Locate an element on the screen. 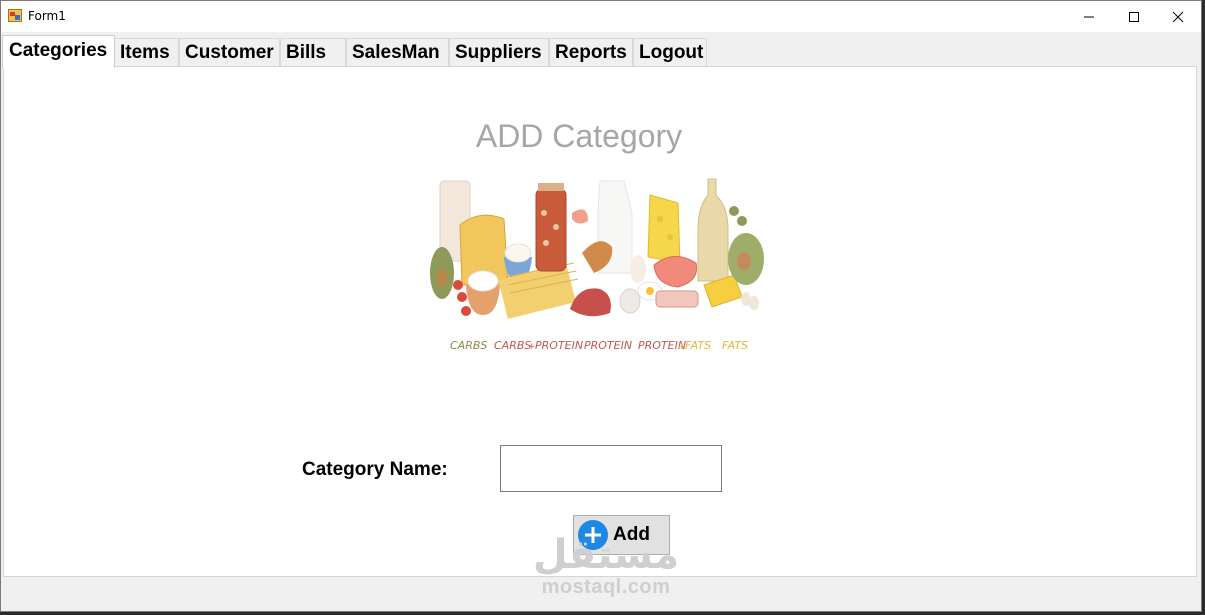  app-icon is located at coordinates (15, 15).